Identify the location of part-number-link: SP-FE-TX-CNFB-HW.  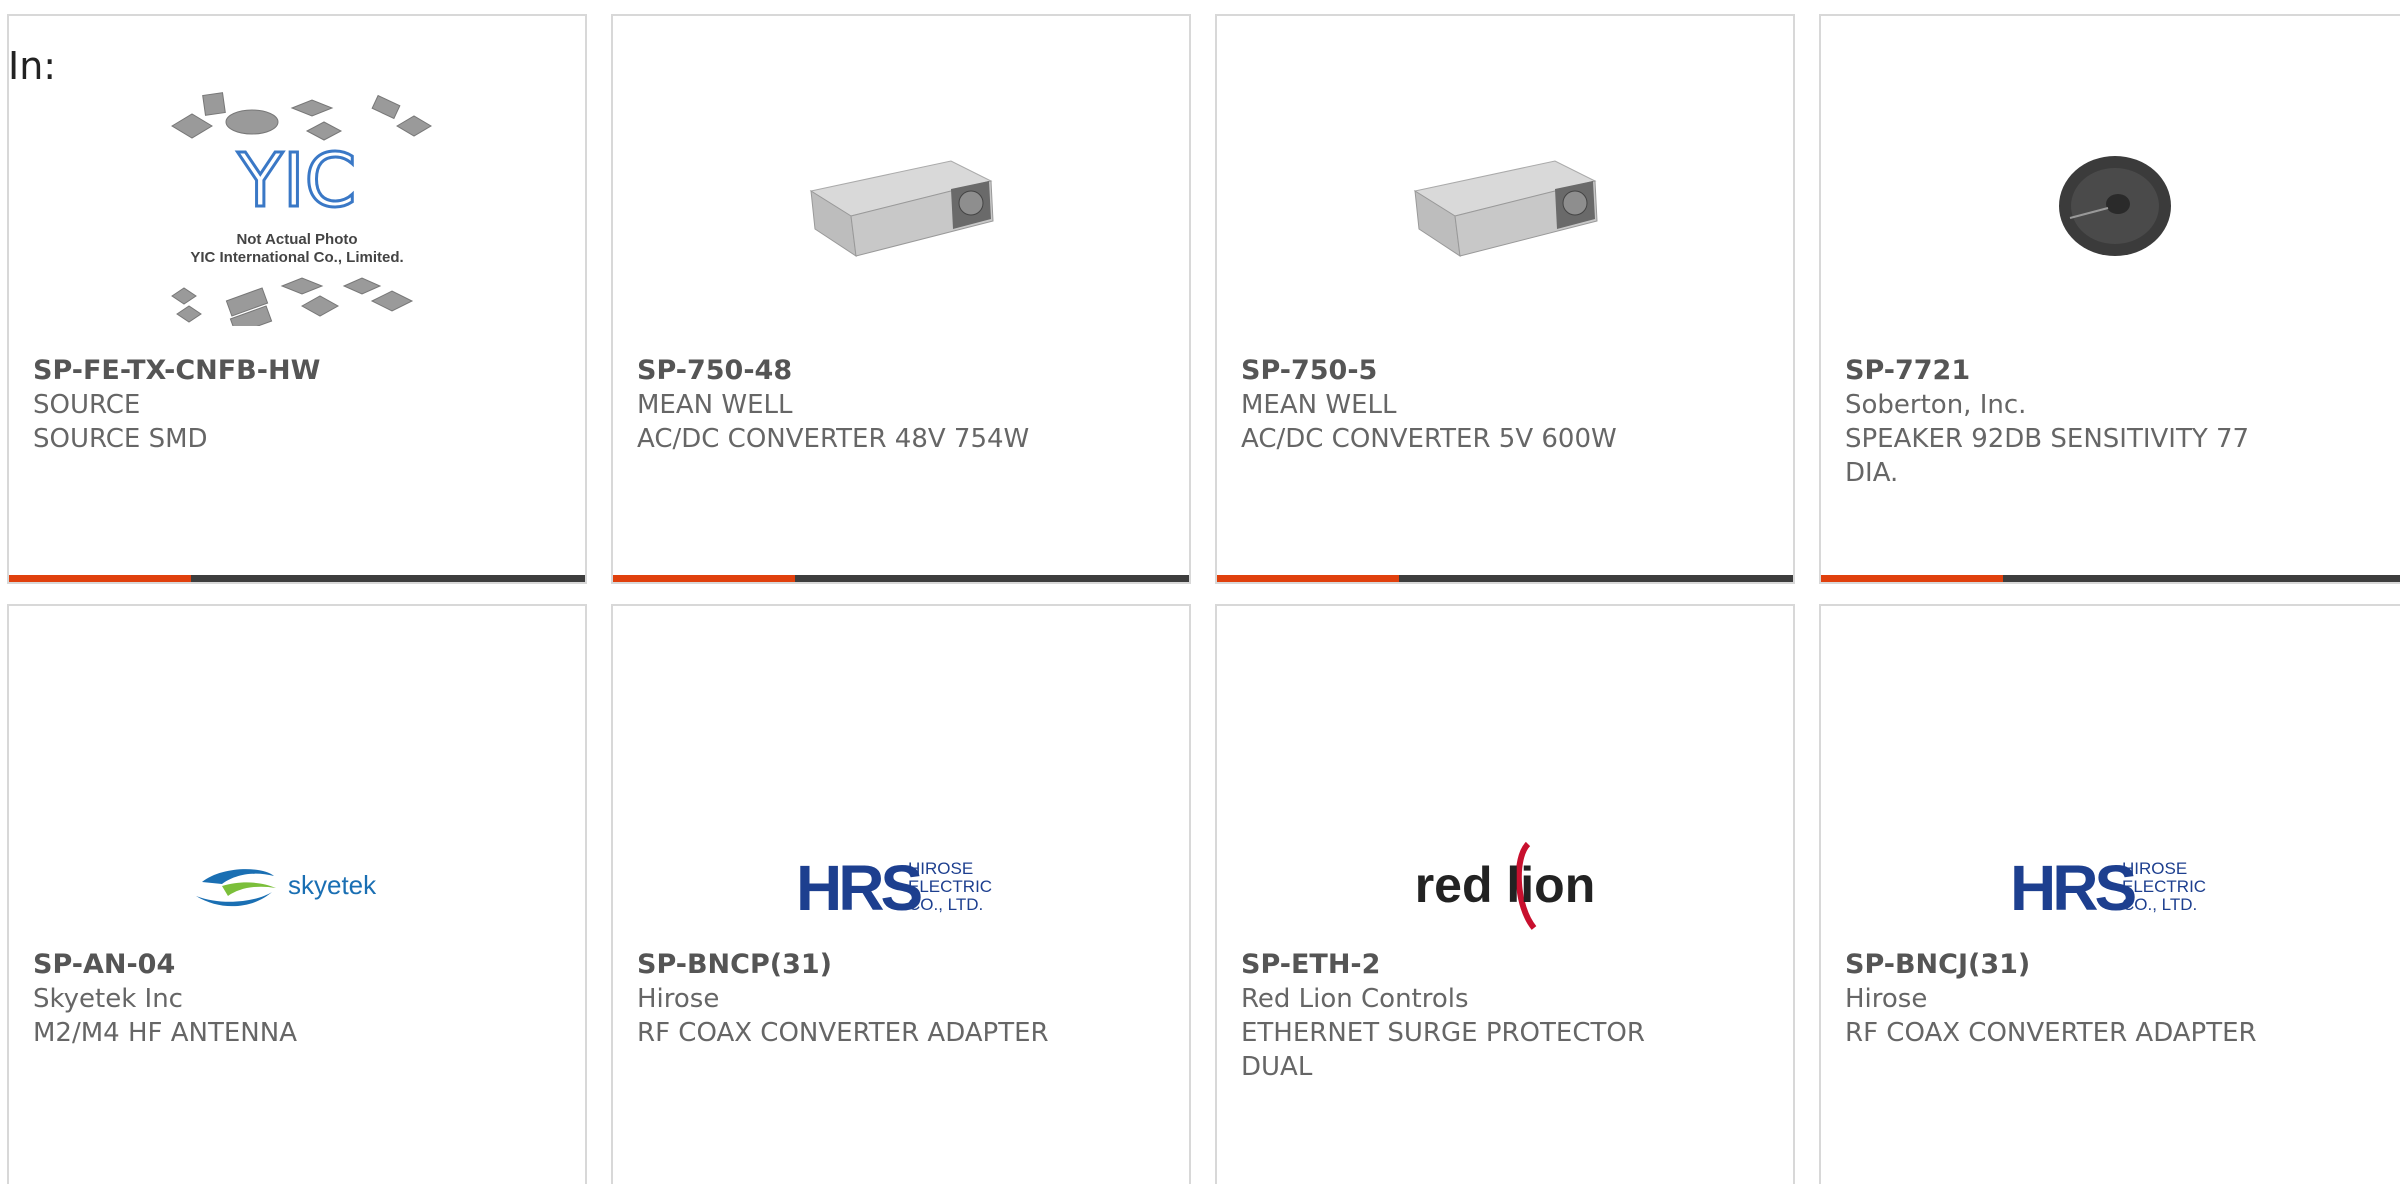
(297, 371).